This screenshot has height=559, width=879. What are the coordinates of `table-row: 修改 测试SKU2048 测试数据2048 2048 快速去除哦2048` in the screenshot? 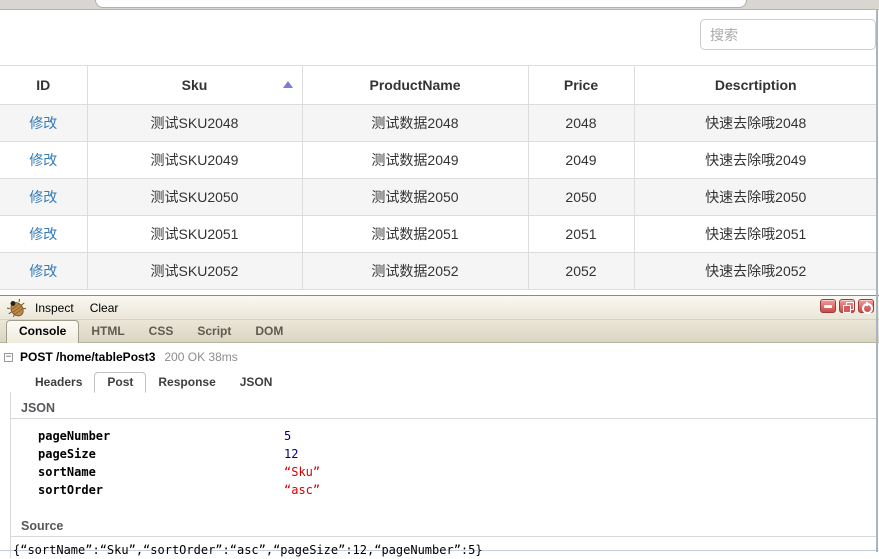 It's located at (438, 123).